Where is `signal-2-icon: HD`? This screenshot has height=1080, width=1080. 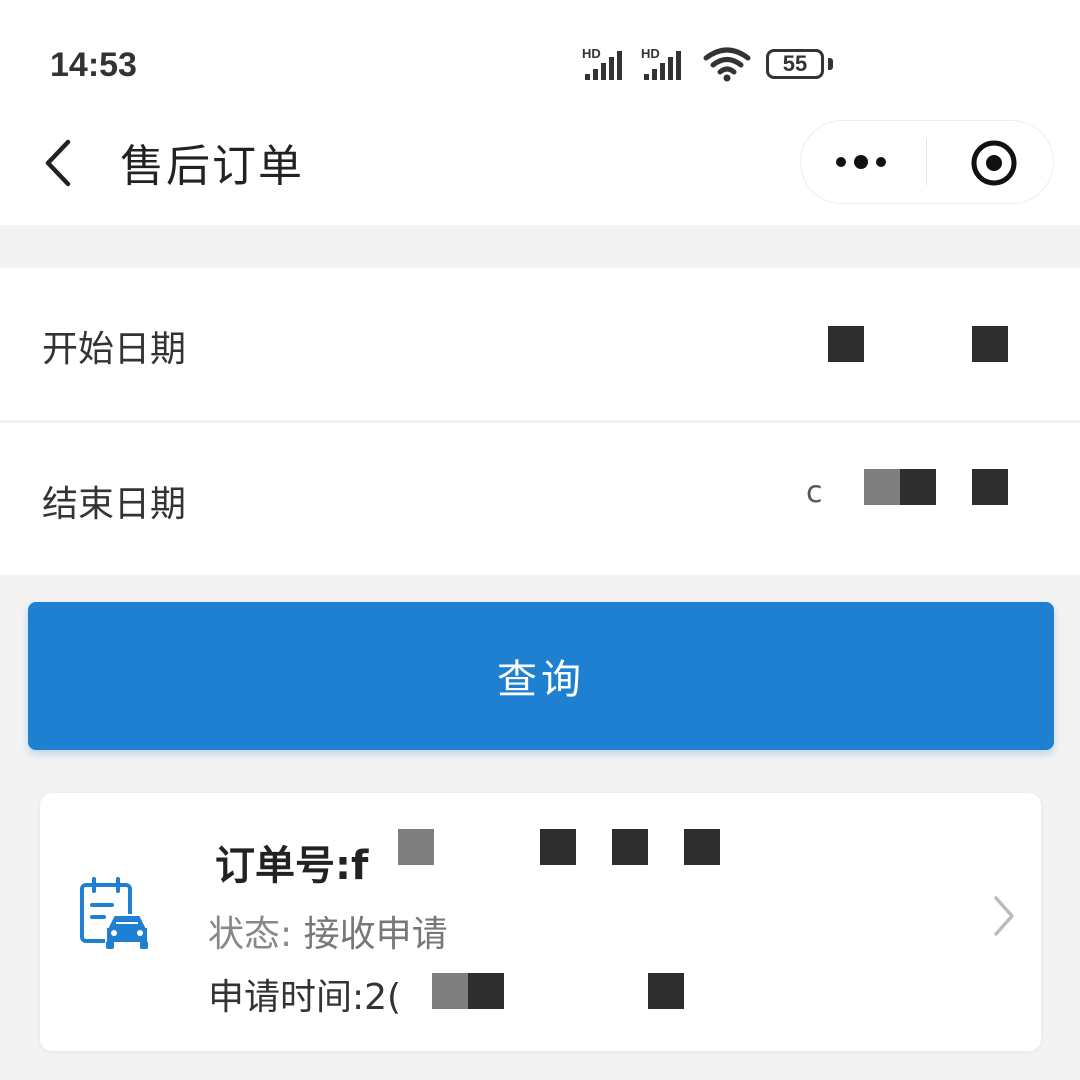 signal-2-icon: HD is located at coordinates (661, 63).